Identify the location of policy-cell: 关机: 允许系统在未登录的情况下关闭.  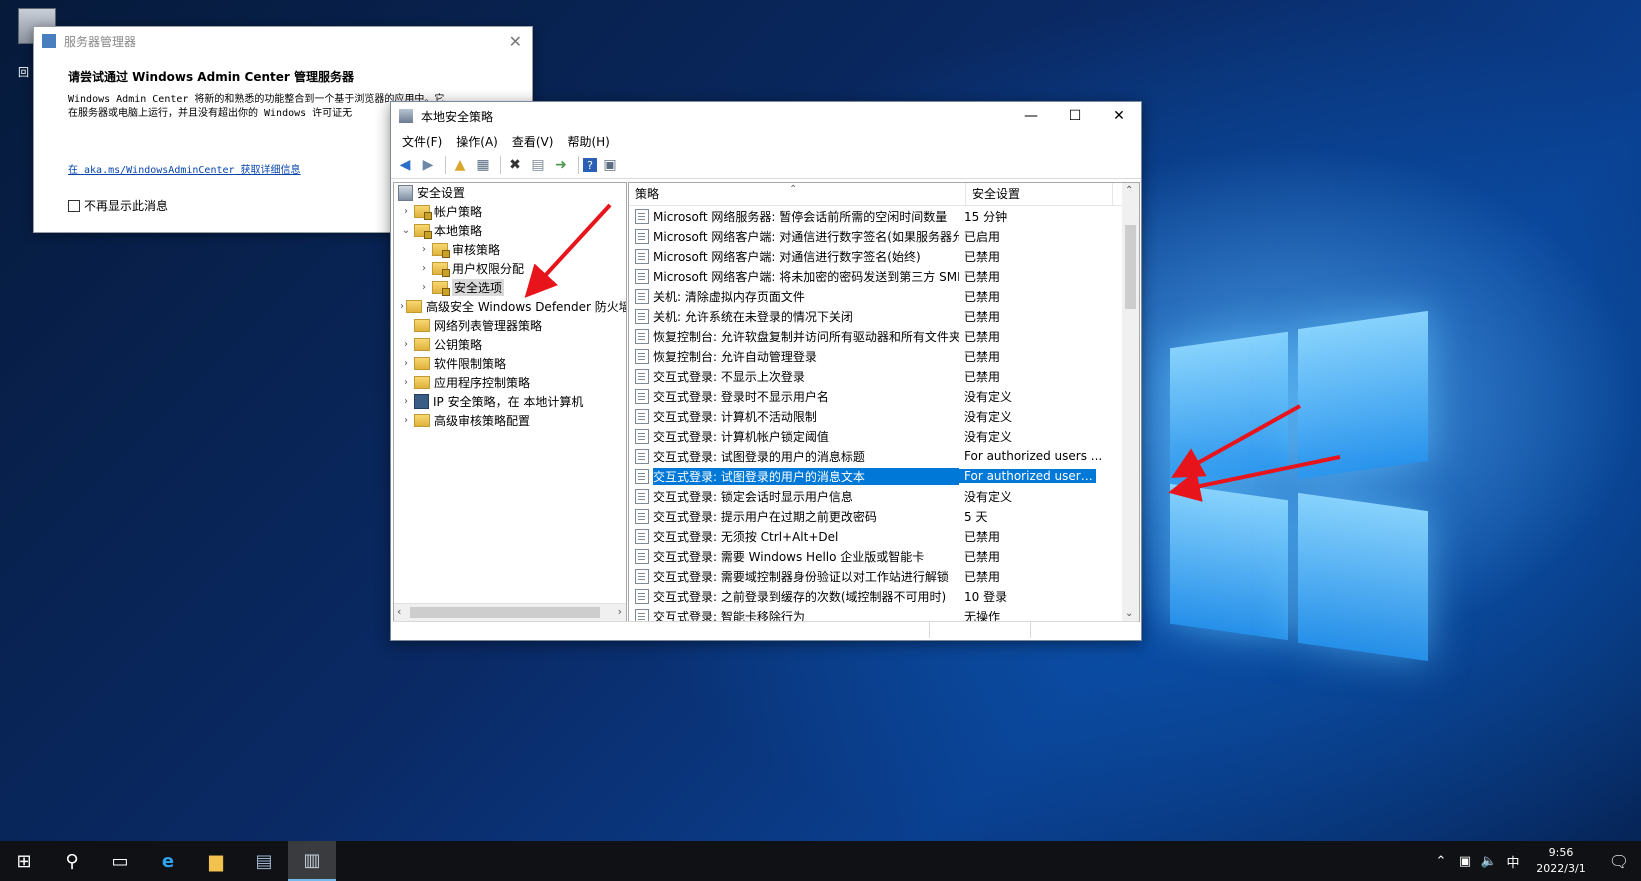
(794, 316).